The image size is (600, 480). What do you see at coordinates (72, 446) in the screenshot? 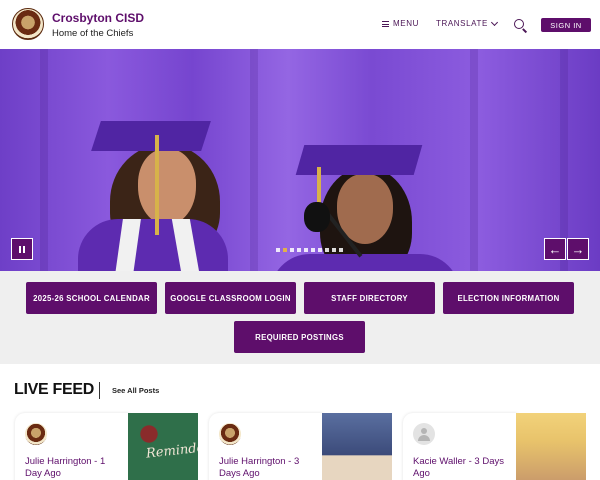
I see `feed-post-card: Julie Harrington - 1 Day Ago` at bounding box center [72, 446].